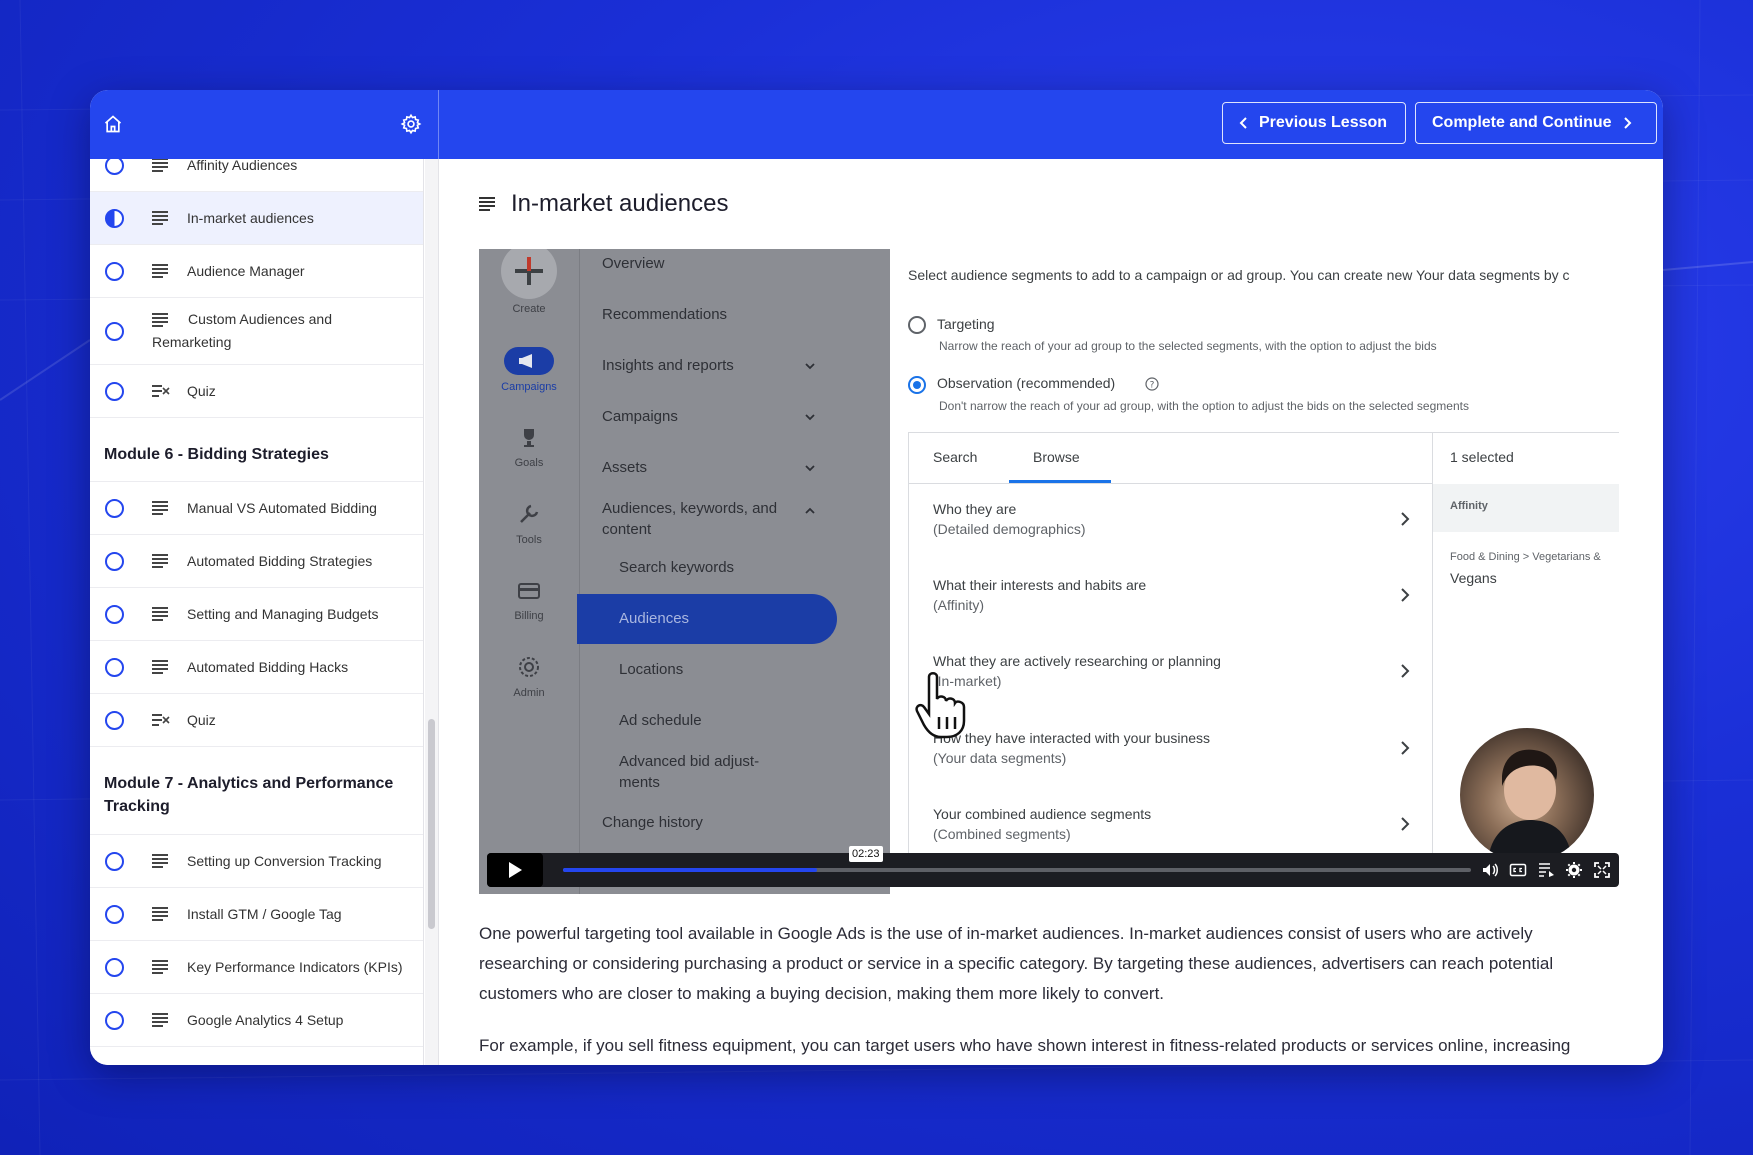 The width and height of the screenshot is (1753, 1155). What do you see at coordinates (633, 263) in the screenshot?
I see `nav-overview: Overview` at bounding box center [633, 263].